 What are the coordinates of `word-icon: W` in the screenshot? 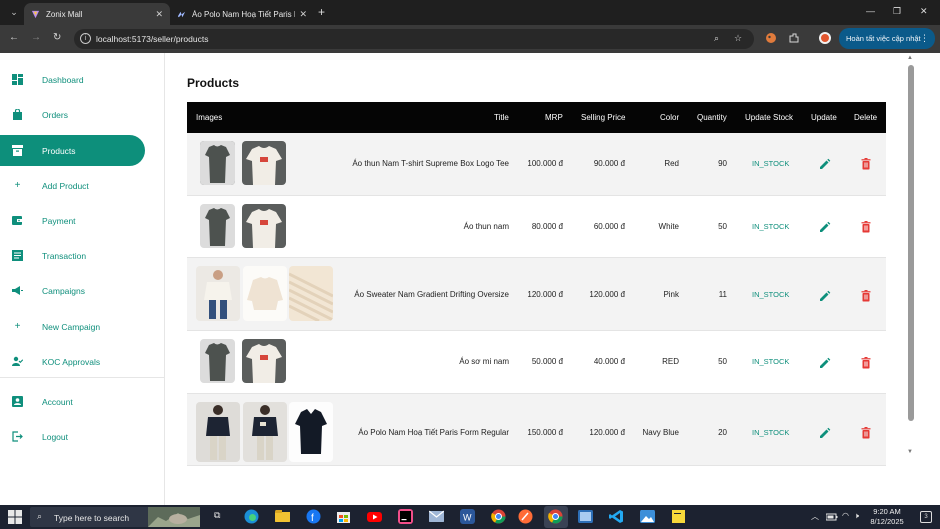 It's located at (467, 516).